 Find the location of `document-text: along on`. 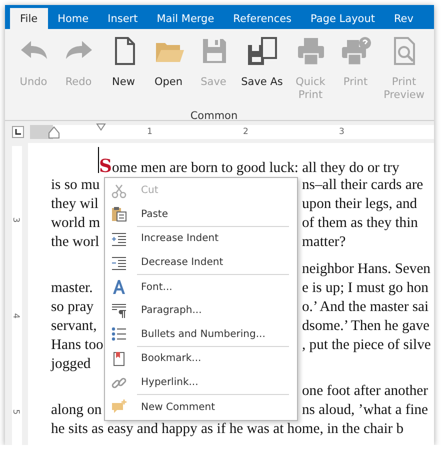

document-text: along on is located at coordinates (76, 410).